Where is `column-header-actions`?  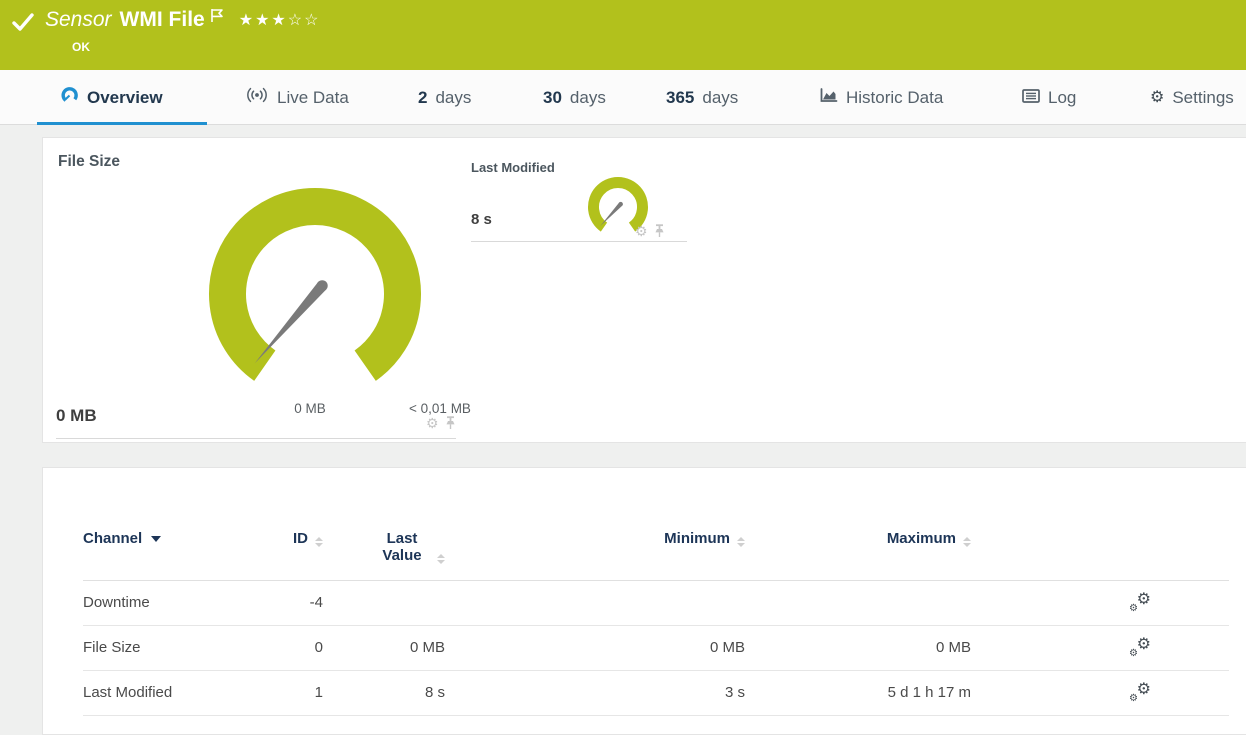 column-header-actions is located at coordinates (1100, 547).